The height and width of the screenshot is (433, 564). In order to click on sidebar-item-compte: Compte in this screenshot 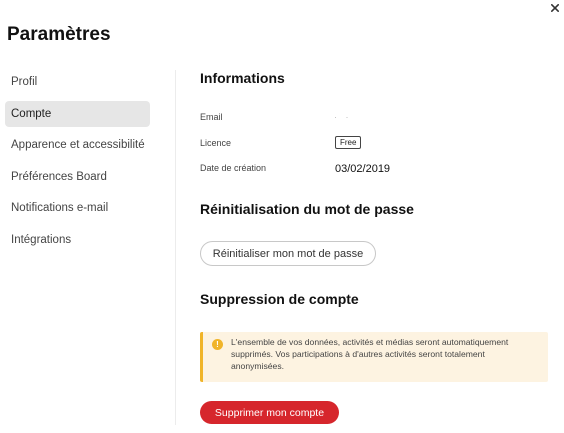, I will do `click(77, 113)`.